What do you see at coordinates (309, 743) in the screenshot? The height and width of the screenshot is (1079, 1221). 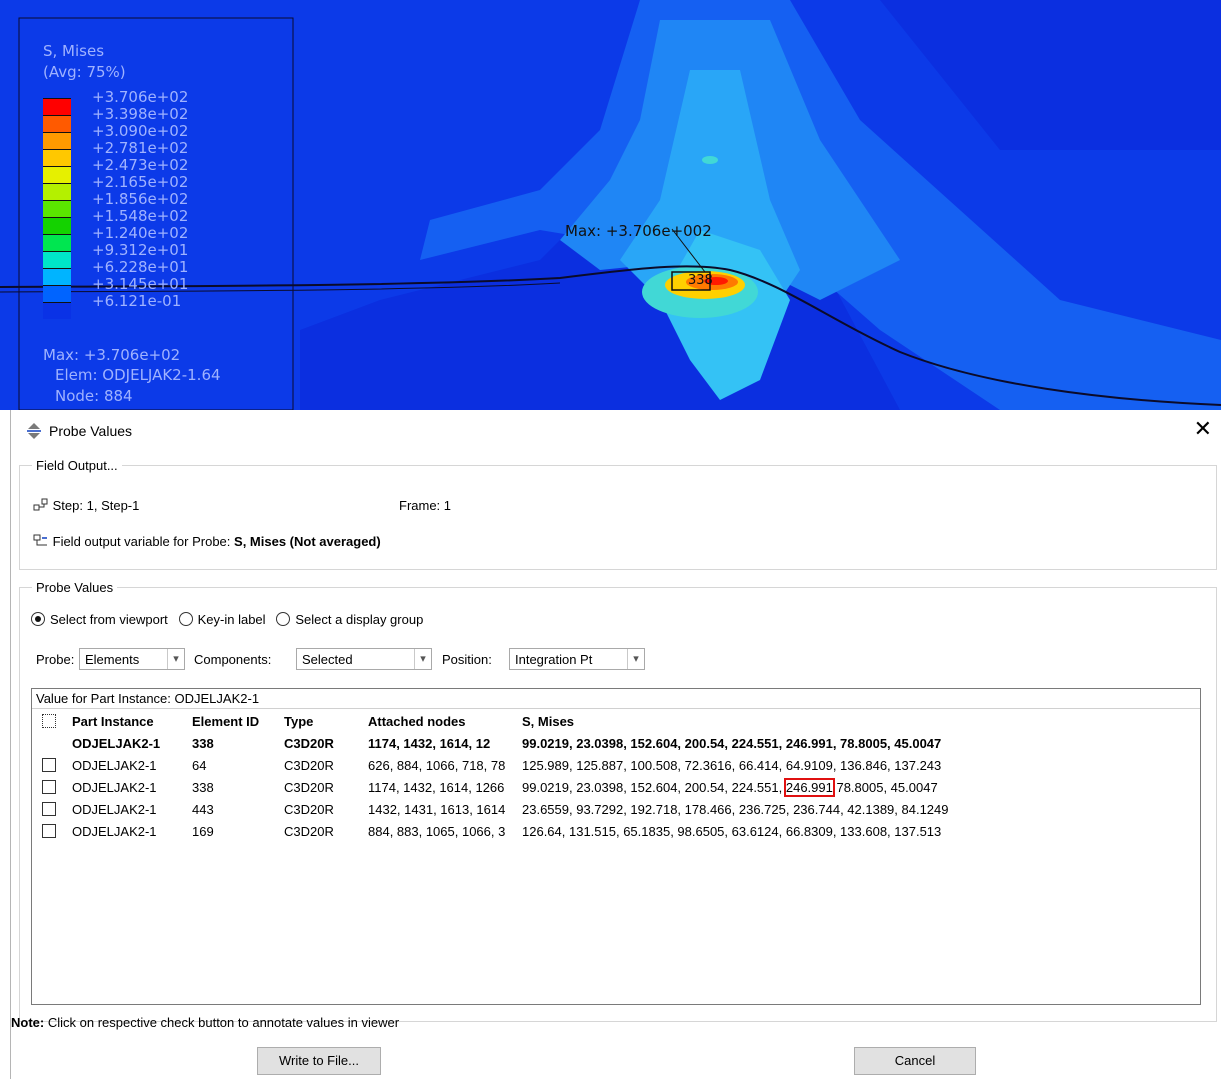 I see `current-type: C3D20R` at bounding box center [309, 743].